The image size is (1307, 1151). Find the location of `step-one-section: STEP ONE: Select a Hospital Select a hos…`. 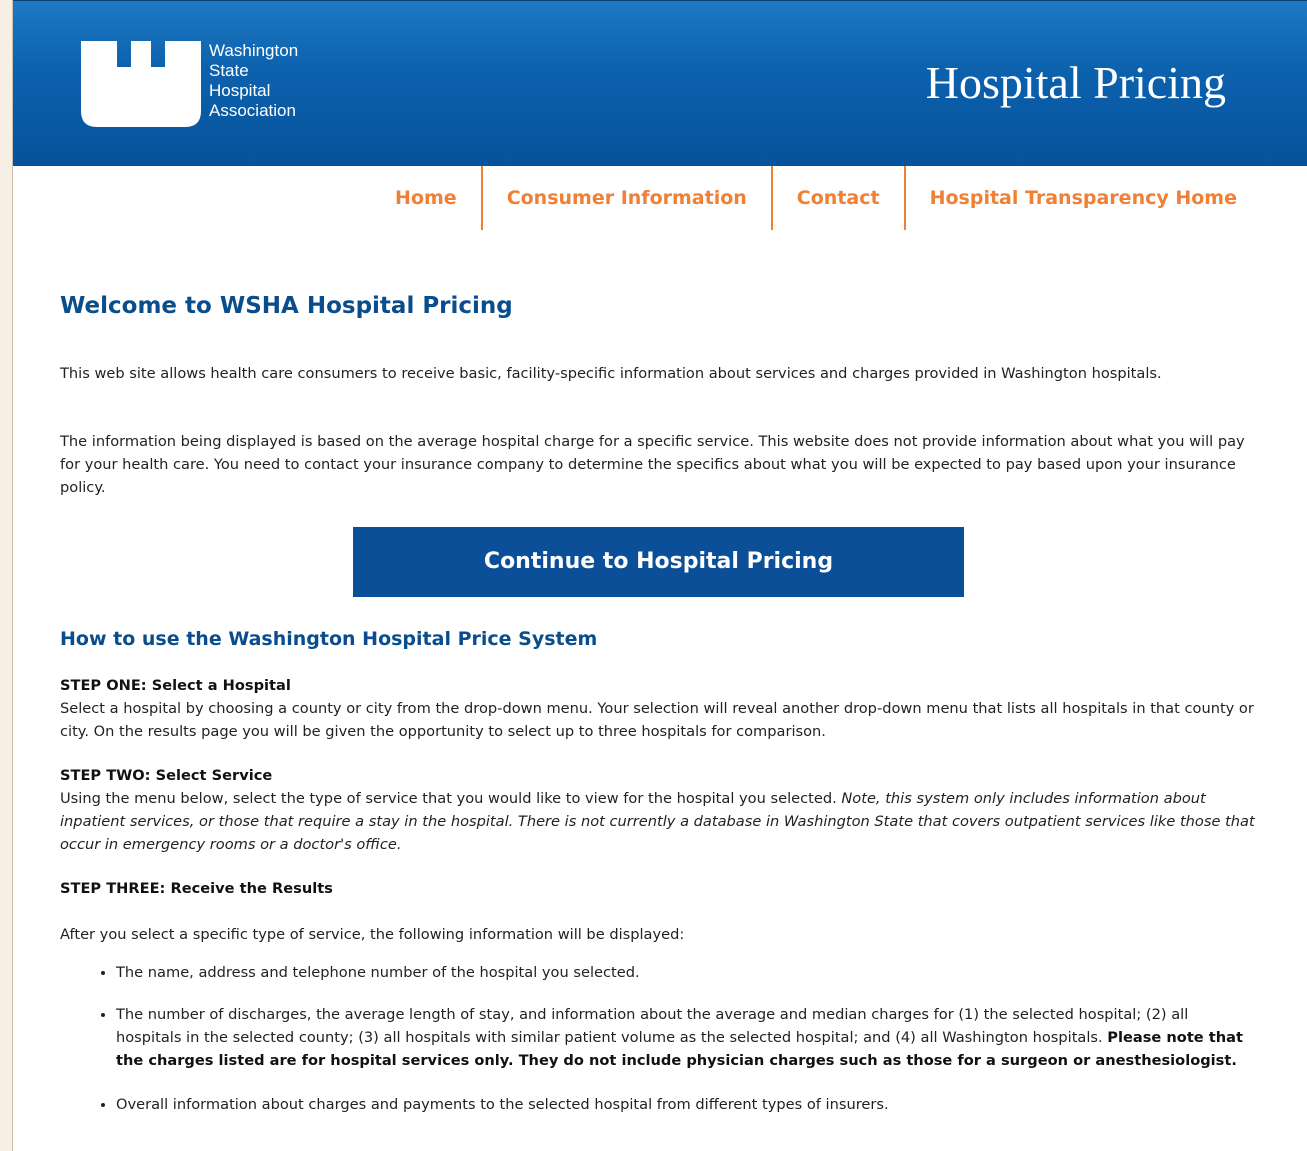

step-one-section: STEP ONE: Select a Hospital Select a hos… is located at coordinates (657, 708).